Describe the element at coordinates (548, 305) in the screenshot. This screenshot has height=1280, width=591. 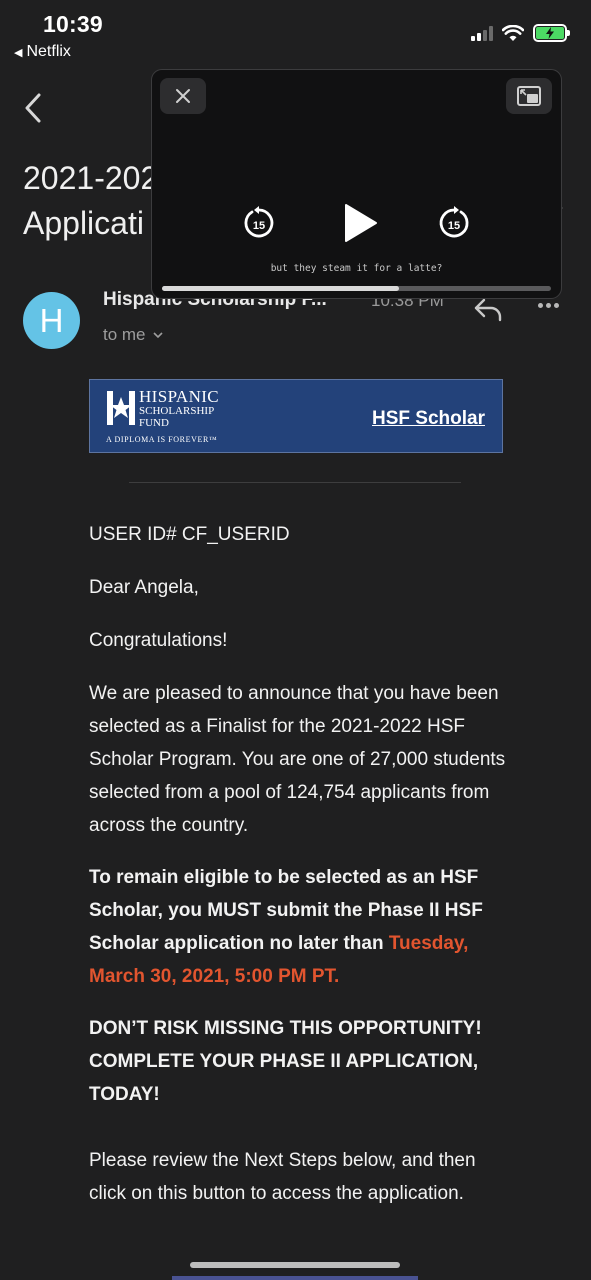
I see `more-options-icon` at that location.